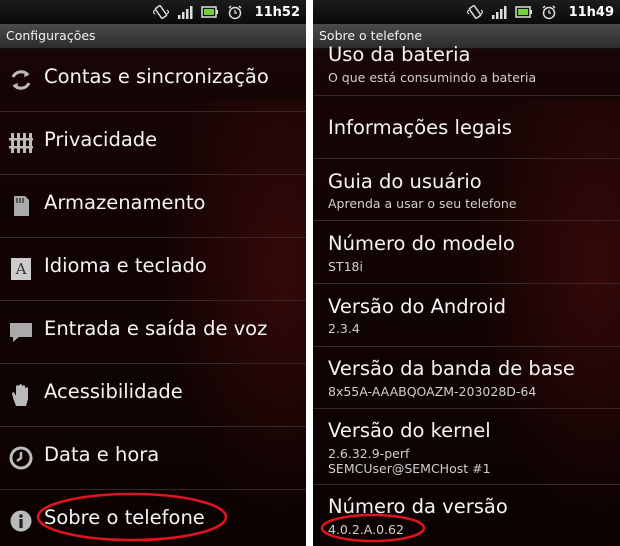 Image resolution: width=620 pixels, height=546 pixels. Describe the element at coordinates (21, 458) in the screenshot. I see `clock-icon` at that location.